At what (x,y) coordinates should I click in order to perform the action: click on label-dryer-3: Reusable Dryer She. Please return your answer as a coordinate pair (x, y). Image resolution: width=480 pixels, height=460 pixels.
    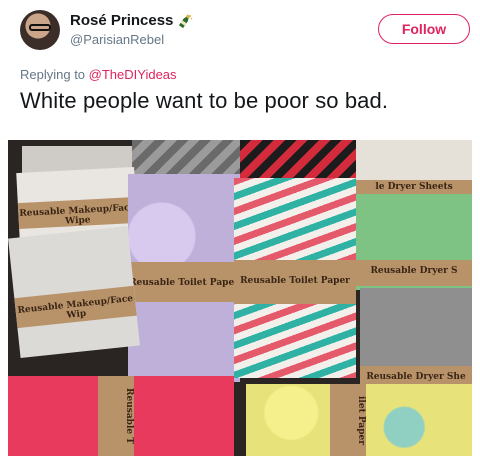
    Looking at the image, I should click on (416, 377).